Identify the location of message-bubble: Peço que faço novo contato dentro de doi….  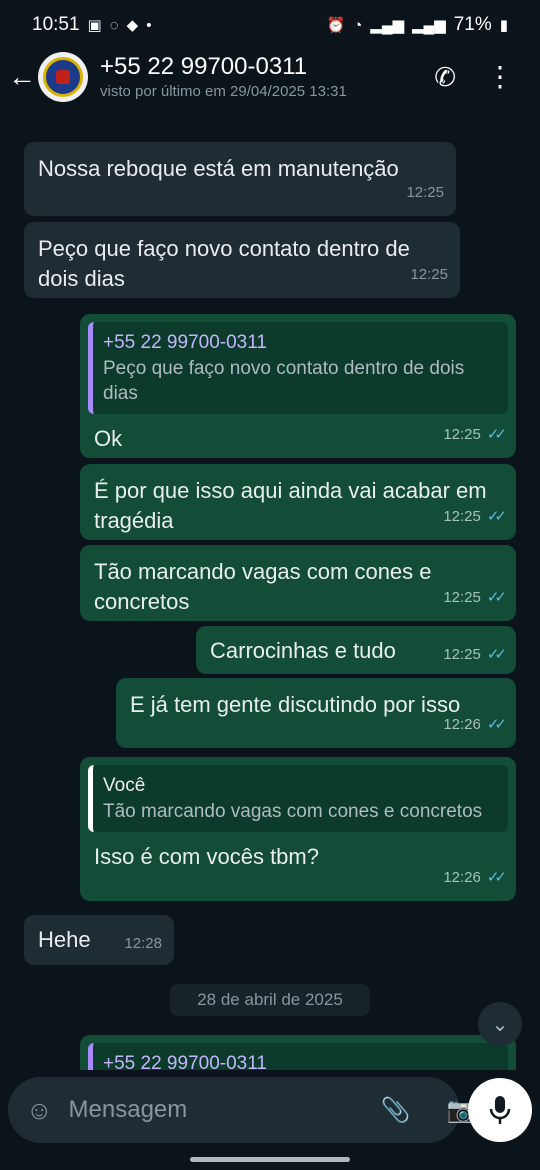
(242, 260).